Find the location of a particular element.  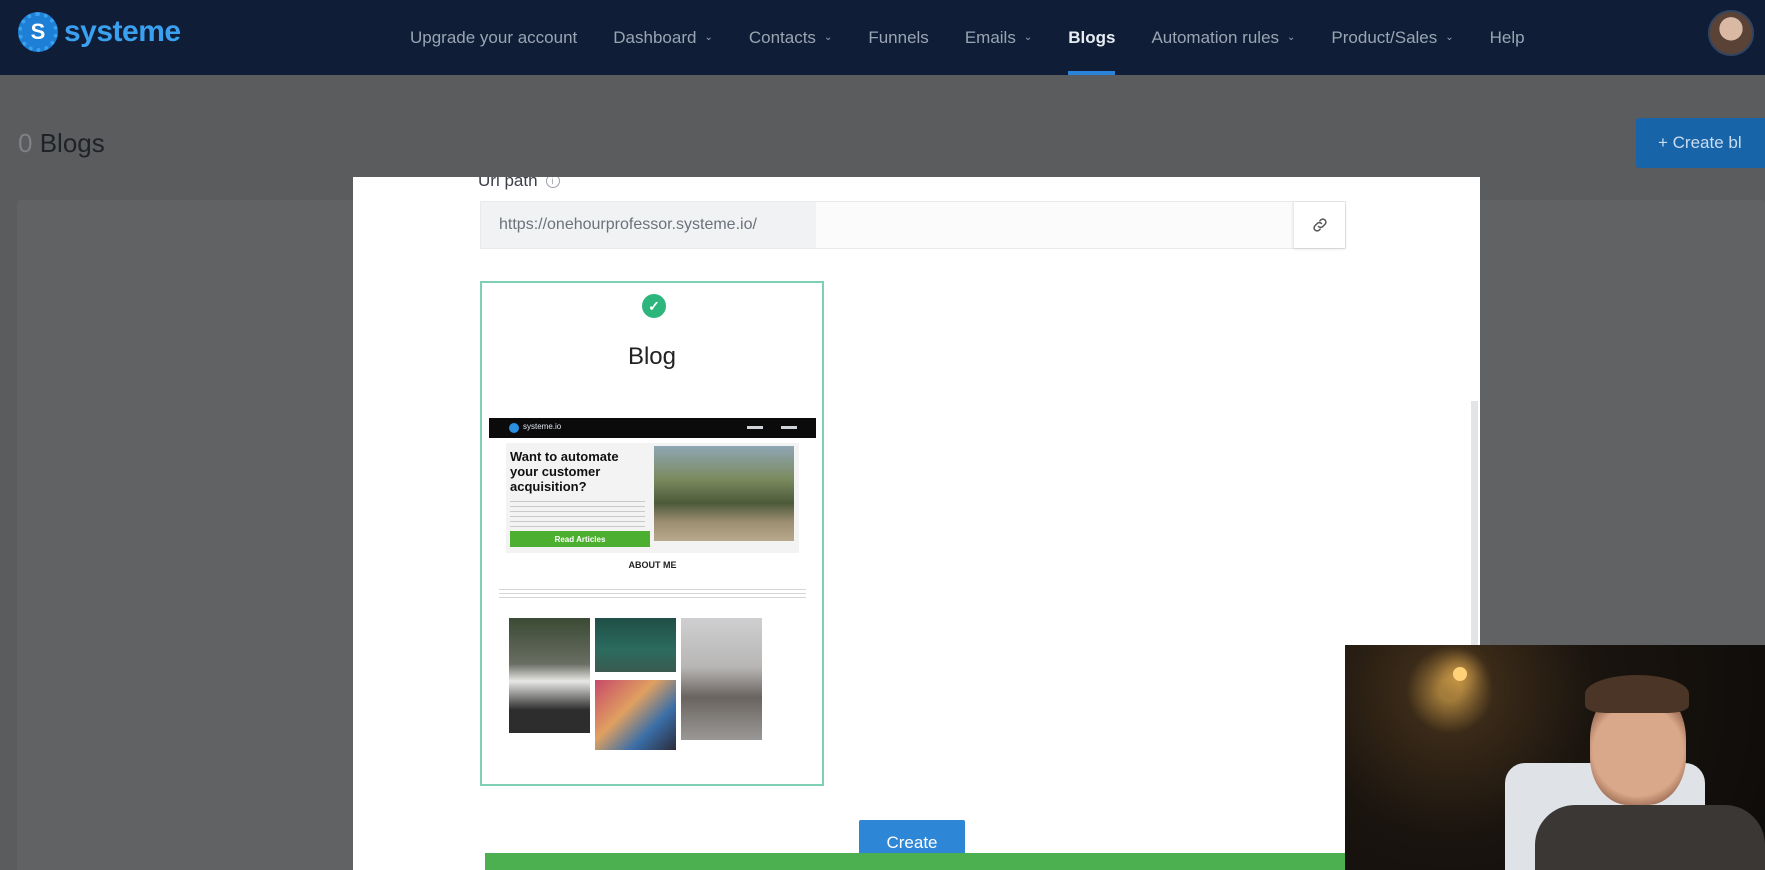

systeme-logo: S systeme is located at coordinates (99, 32).